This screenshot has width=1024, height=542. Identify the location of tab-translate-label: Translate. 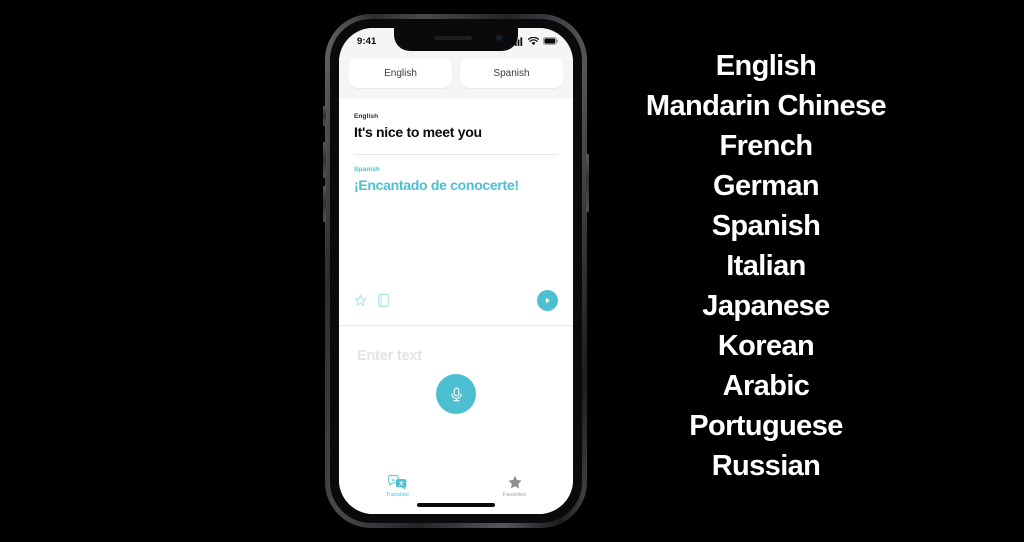
(397, 495).